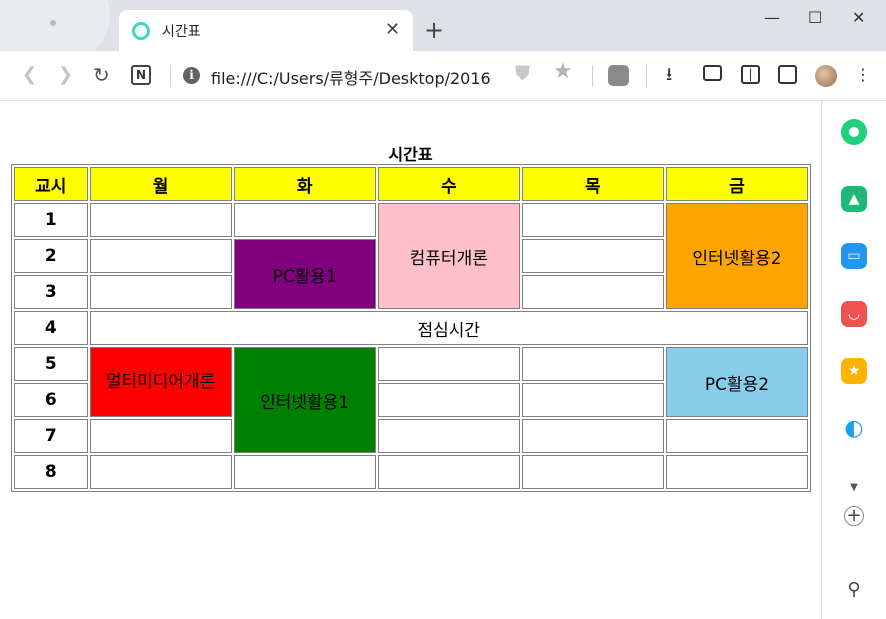 Image resolution: width=886 pixels, height=619 pixels. Describe the element at coordinates (854, 199) in the screenshot. I see `bell-icon: ▲` at that location.